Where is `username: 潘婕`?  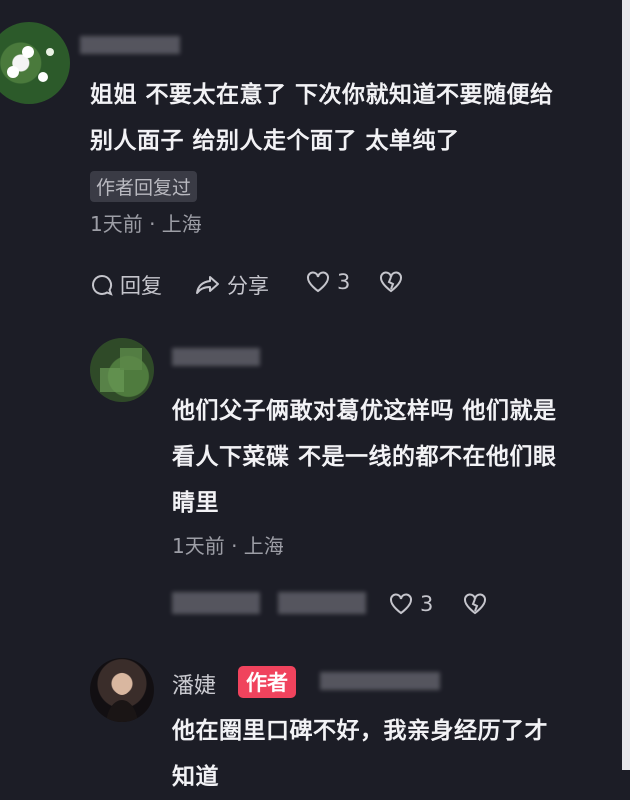
username: 潘婕 is located at coordinates (194, 684).